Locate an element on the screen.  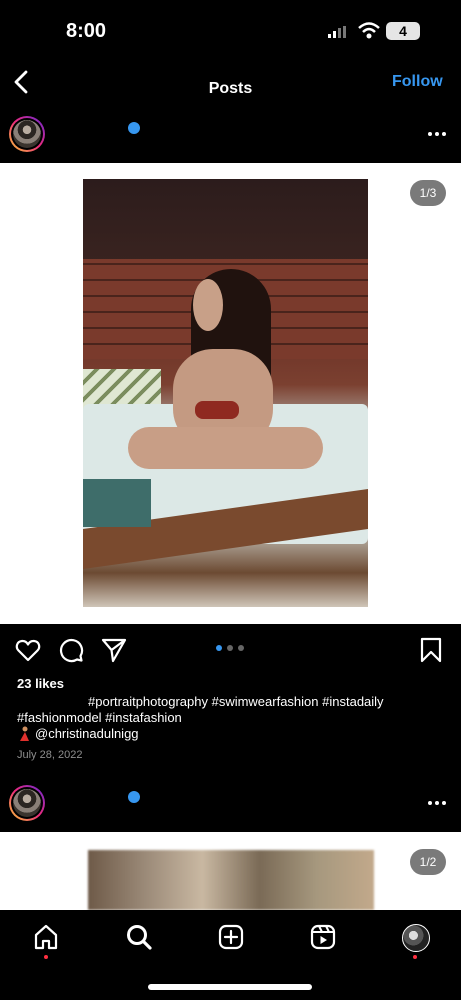
wifi-icon is located at coordinates (369, 30).